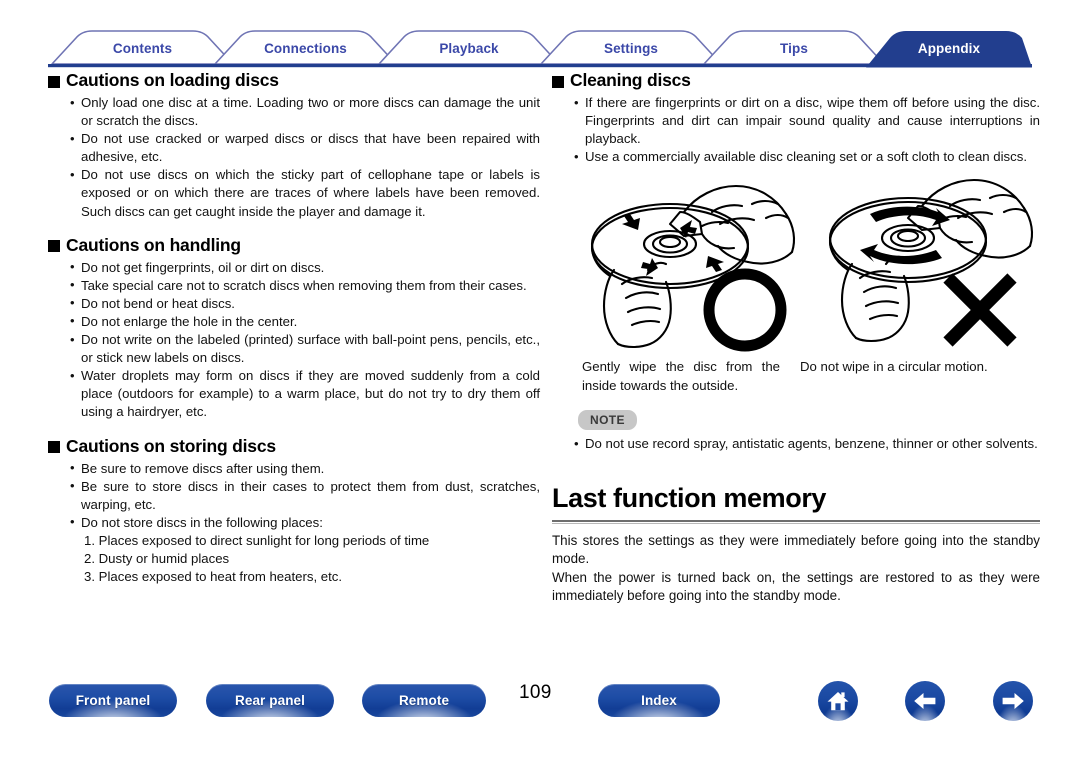  What do you see at coordinates (294, 446) in the screenshot?
I see `section-heading-storing-discs: Cautions on storing discs` at bounding box center [294, 446].